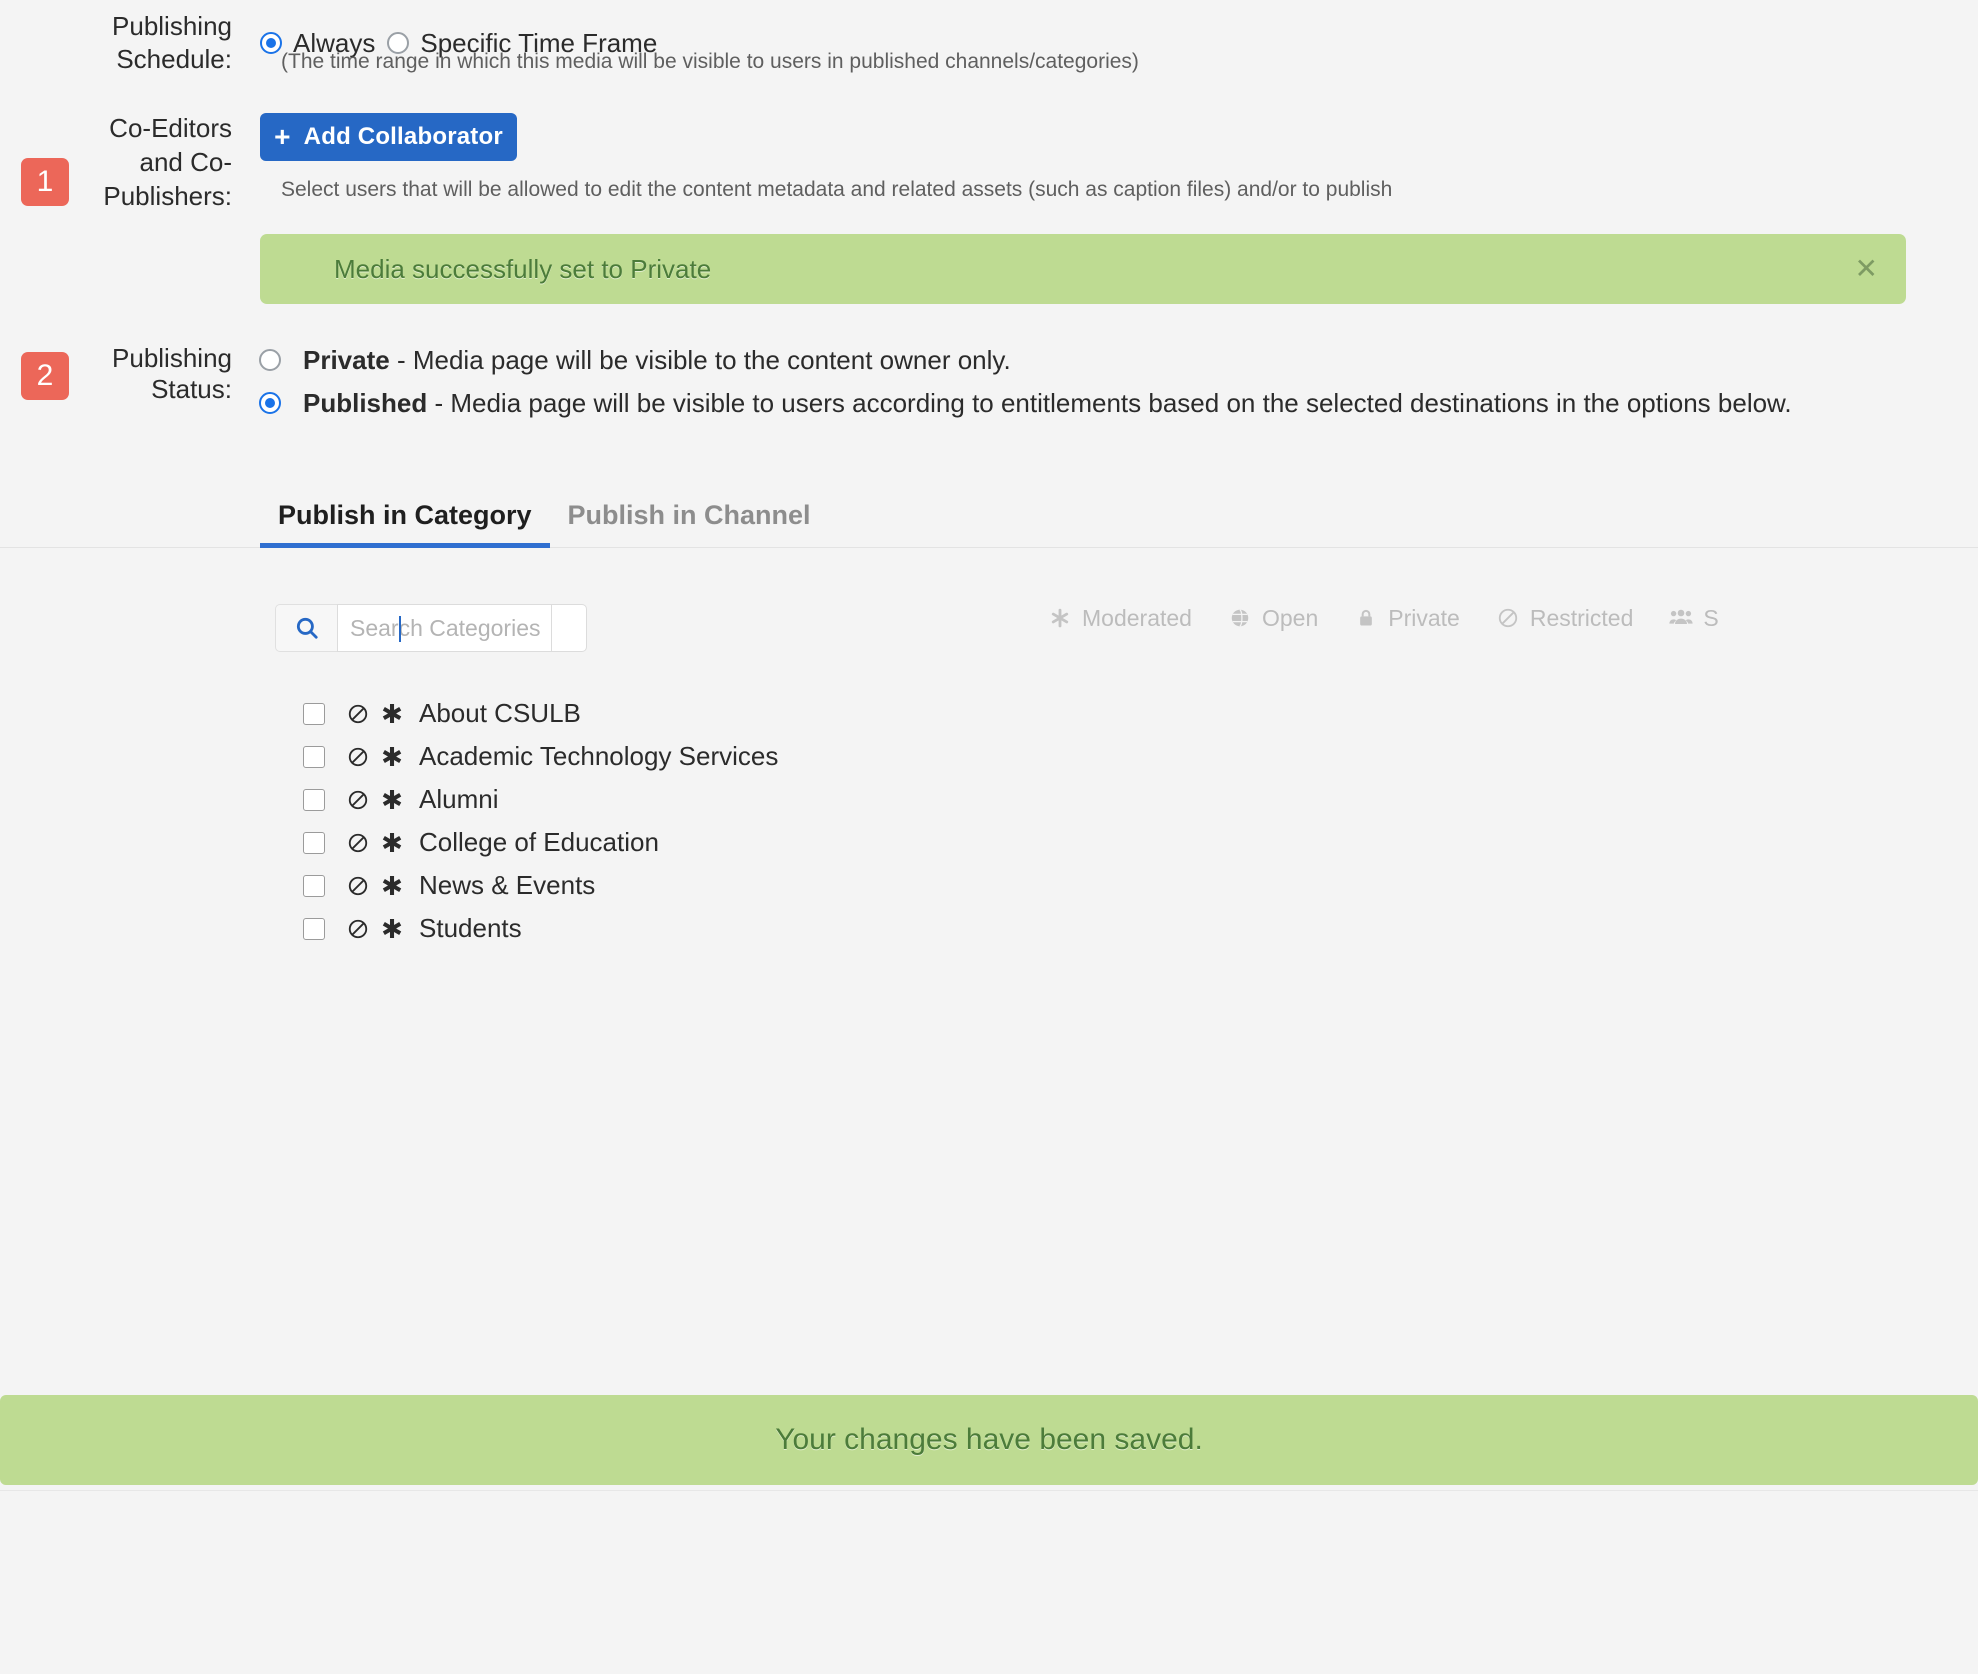  What do you see at coordinates (282, 136) in the screenshot?
I see `plus-icon: +` at bounding box center [282, 136].